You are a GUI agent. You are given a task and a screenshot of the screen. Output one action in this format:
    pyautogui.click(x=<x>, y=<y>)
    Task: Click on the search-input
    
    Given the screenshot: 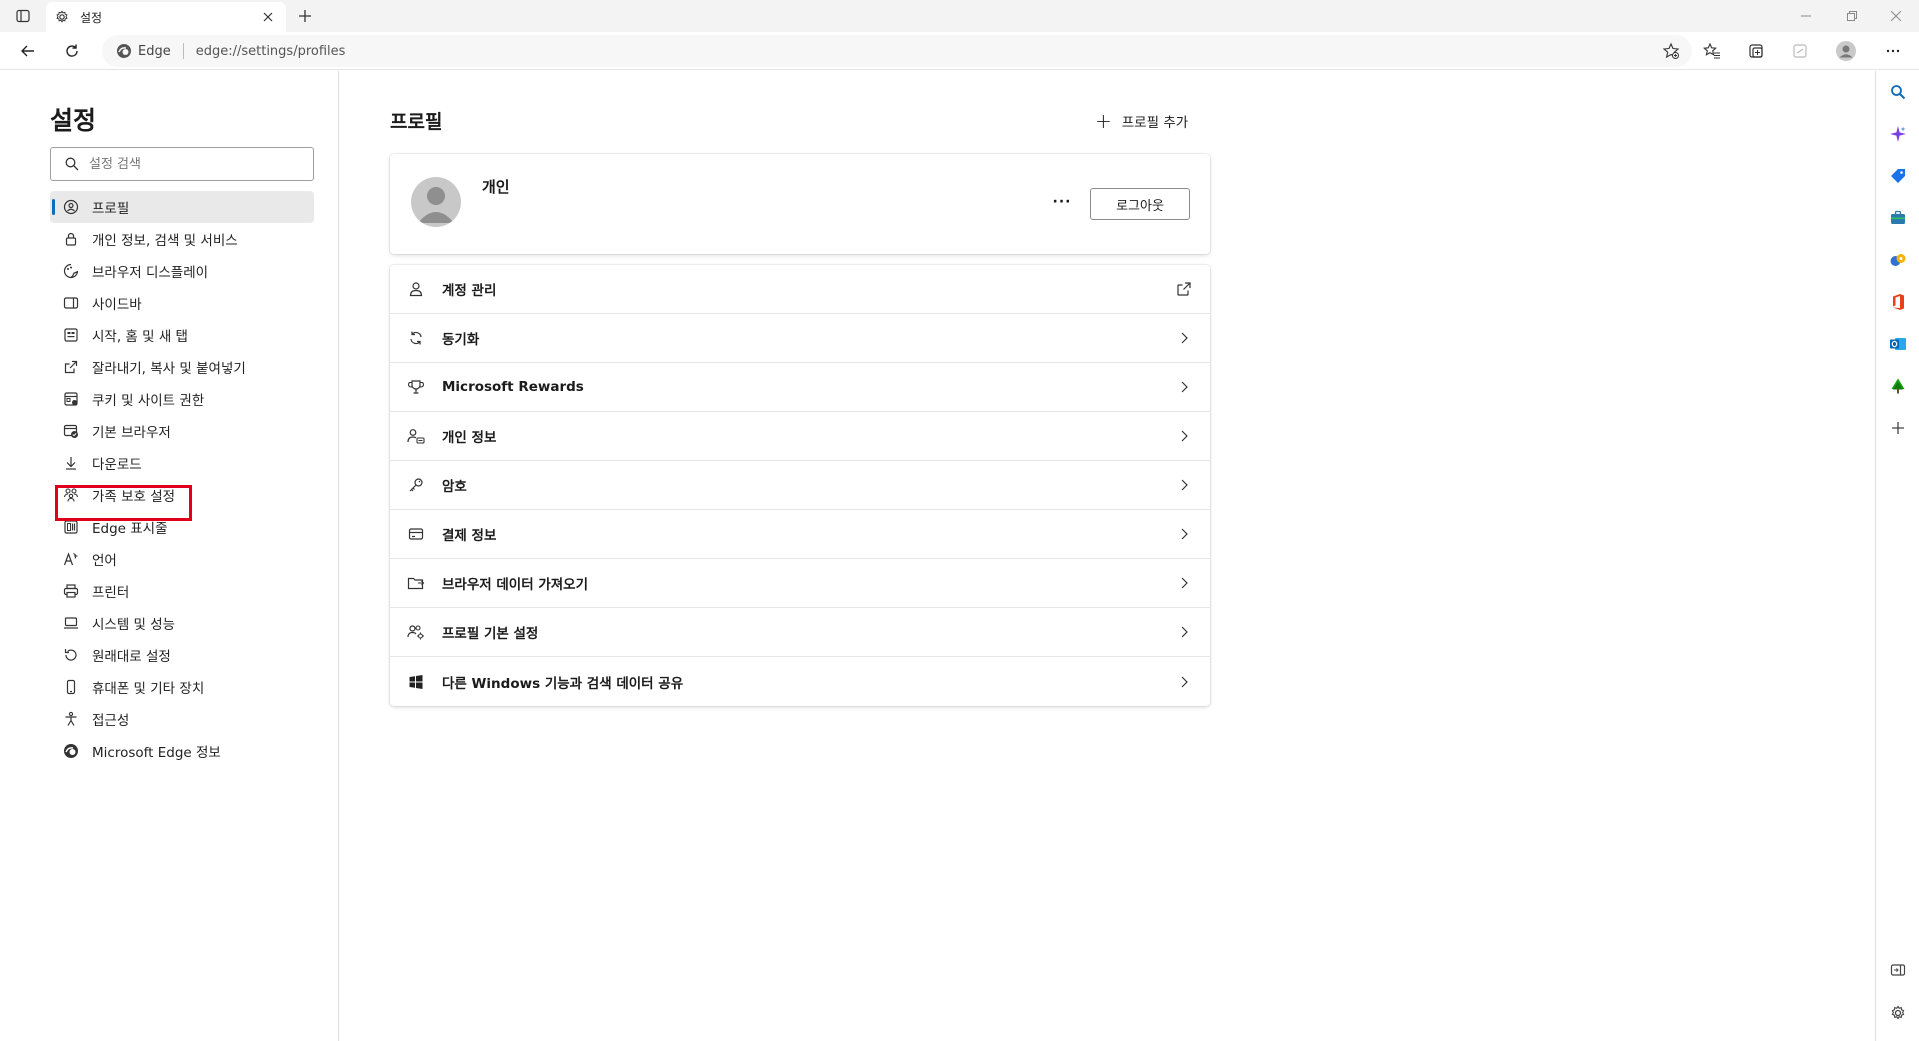 What is the action you would take?
    pyautogui.click(x=189, y=164)
    